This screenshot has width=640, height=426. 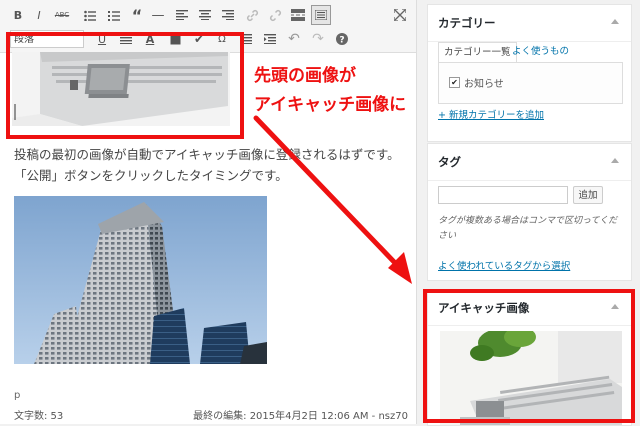 I want to click on numbered-list-button, so click(x=114, y=15).